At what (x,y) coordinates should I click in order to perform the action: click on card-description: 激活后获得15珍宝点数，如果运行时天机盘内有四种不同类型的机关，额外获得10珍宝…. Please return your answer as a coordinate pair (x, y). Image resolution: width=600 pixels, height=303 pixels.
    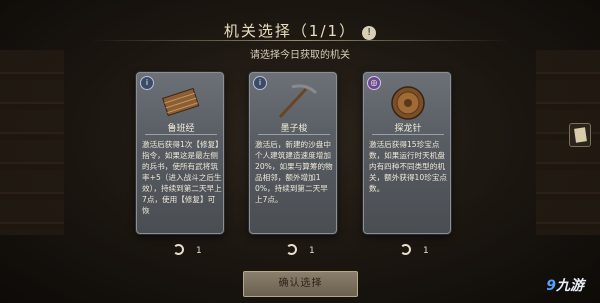
    Looking at the image, I should click on (408, 166).